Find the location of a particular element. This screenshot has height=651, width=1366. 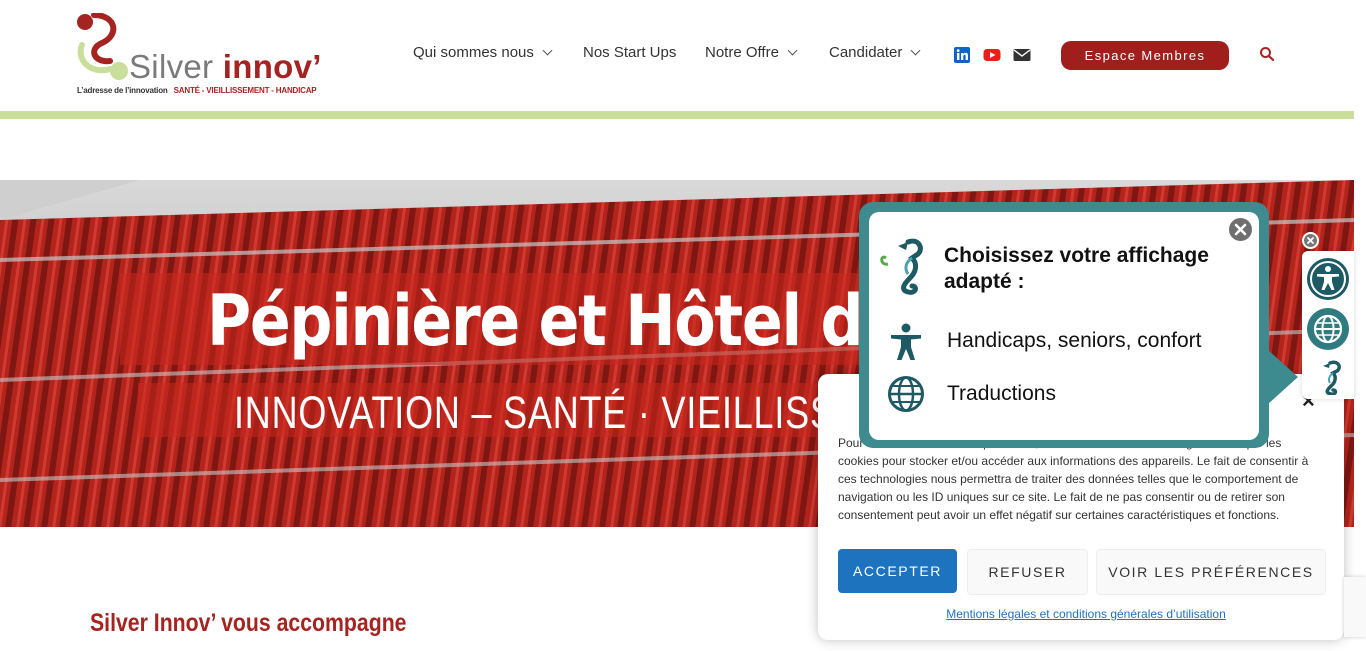

accessibility-option-traductions: Traductions is located at coordinates (1001, 394).